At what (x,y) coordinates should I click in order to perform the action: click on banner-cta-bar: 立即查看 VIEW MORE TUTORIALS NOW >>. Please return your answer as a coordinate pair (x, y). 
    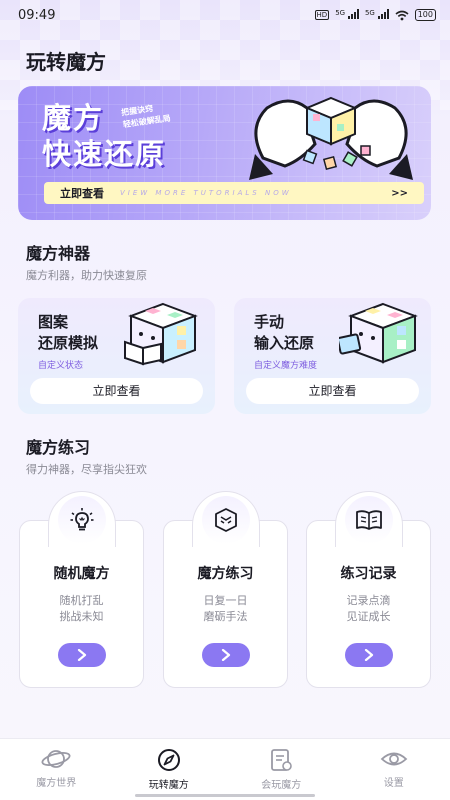
    Looking at the image, I should click on (234, 193).